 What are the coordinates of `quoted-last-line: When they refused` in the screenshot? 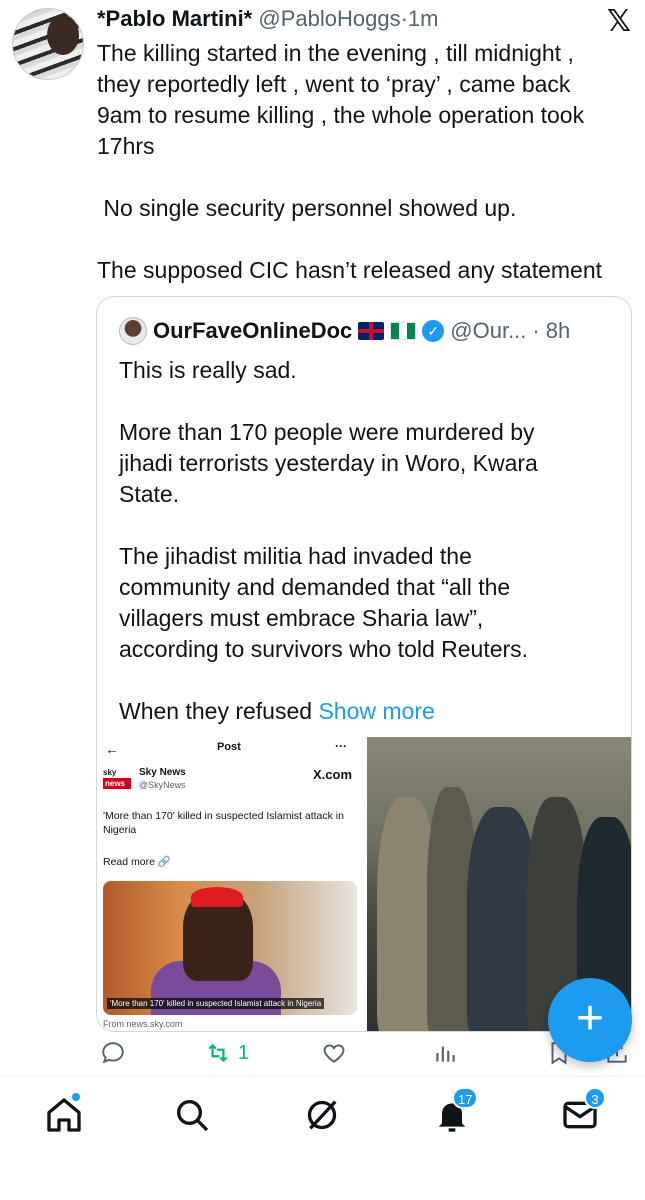 It's located at (219, 711).